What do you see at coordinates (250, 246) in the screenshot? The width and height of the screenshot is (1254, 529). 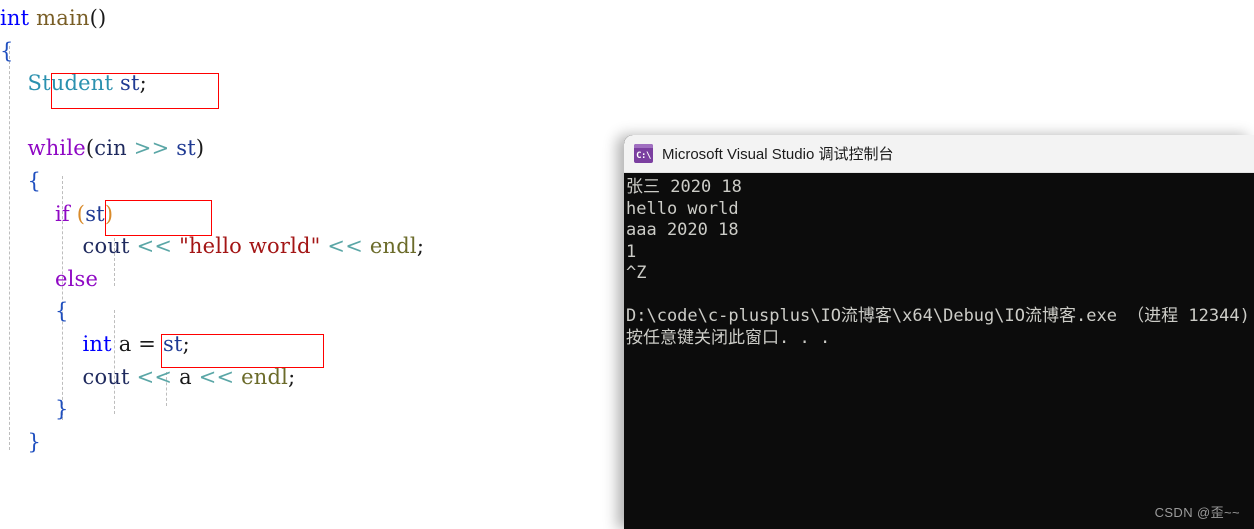 I see `code-token: "hello world"` at bounding box center [250, 246].